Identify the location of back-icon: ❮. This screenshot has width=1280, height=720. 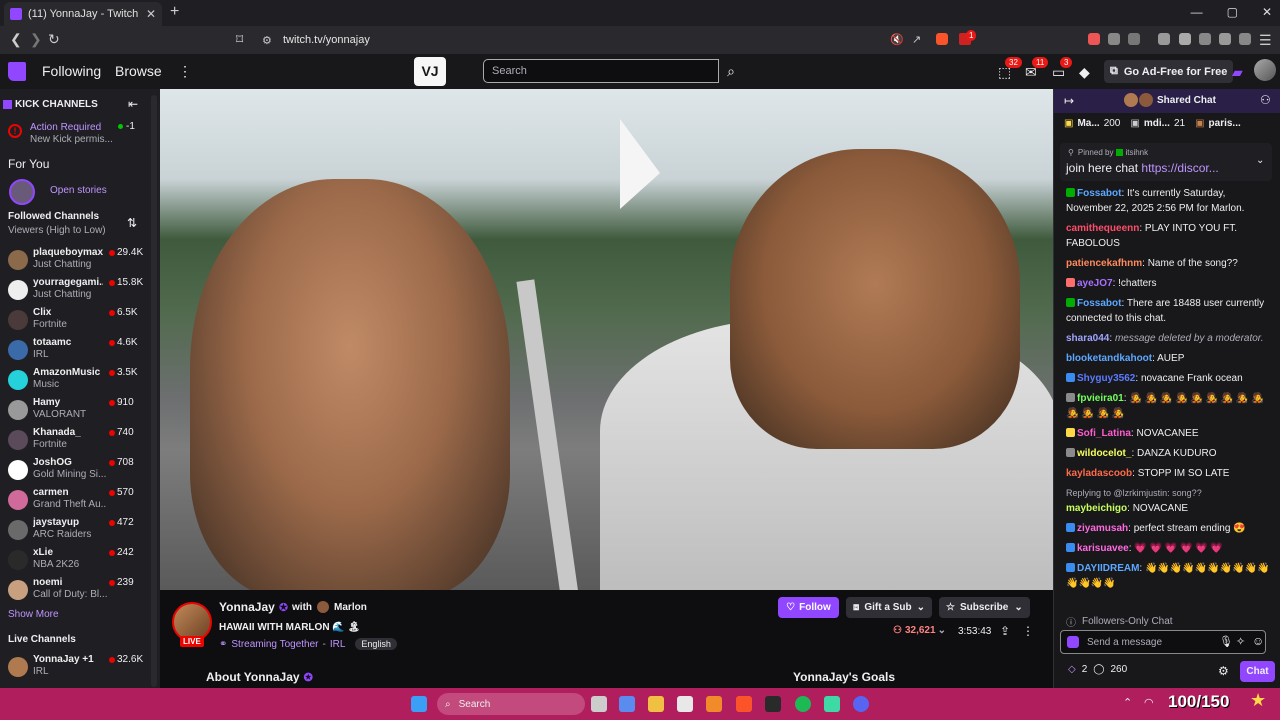
(16, 39).